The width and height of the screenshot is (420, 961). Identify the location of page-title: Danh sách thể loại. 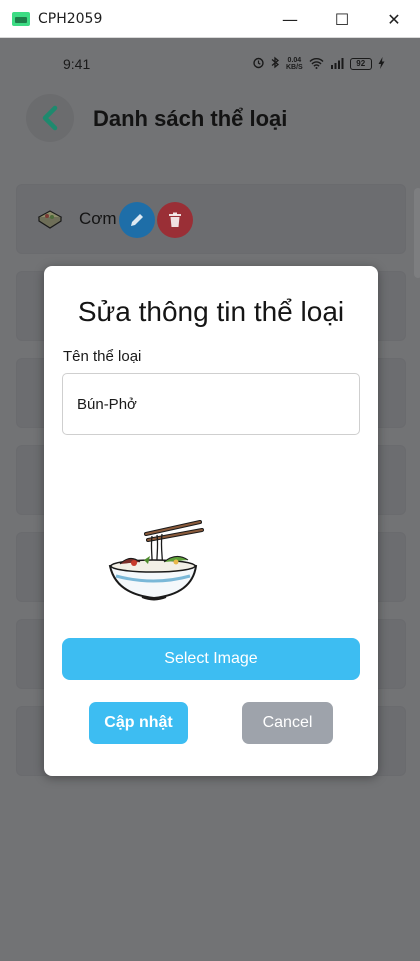
(190, 118).